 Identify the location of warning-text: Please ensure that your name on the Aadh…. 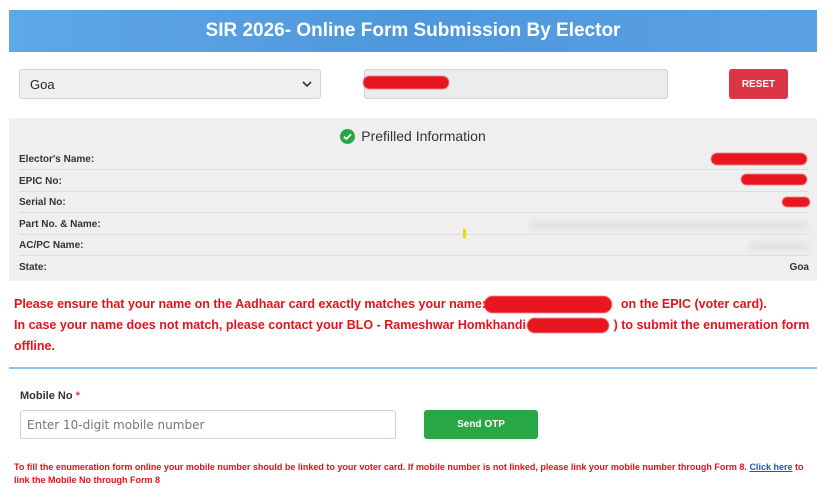
(250, 304).